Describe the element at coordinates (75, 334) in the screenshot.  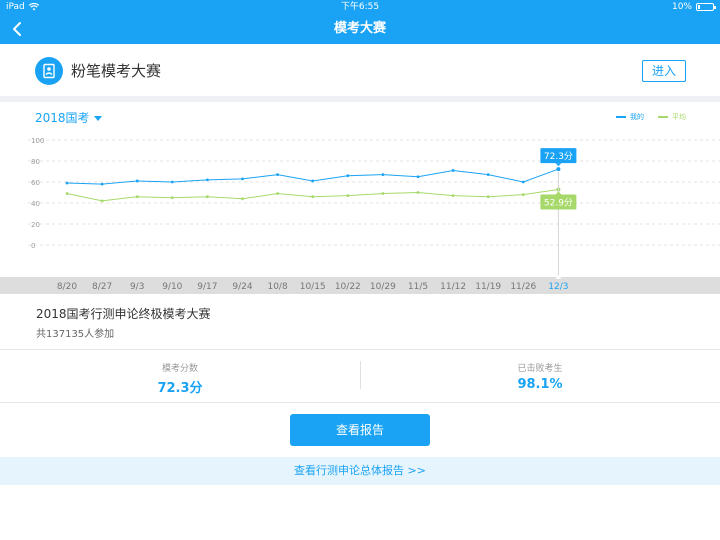
I see `participant-count: 共137135人参加` at that location.